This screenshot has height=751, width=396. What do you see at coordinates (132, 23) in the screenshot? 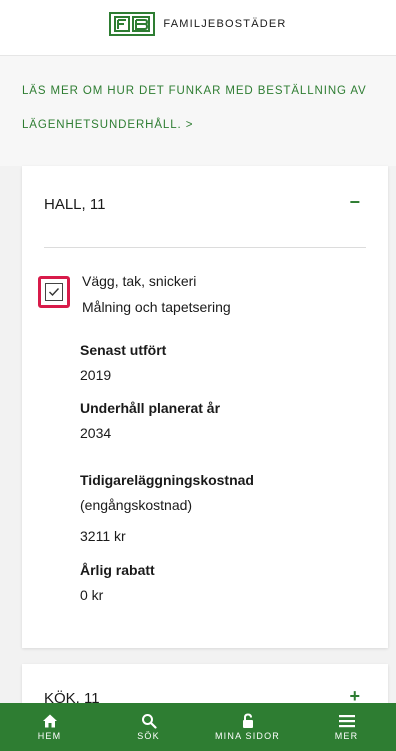
I see `logo-mark-icon` at bounding box center [132, 23].